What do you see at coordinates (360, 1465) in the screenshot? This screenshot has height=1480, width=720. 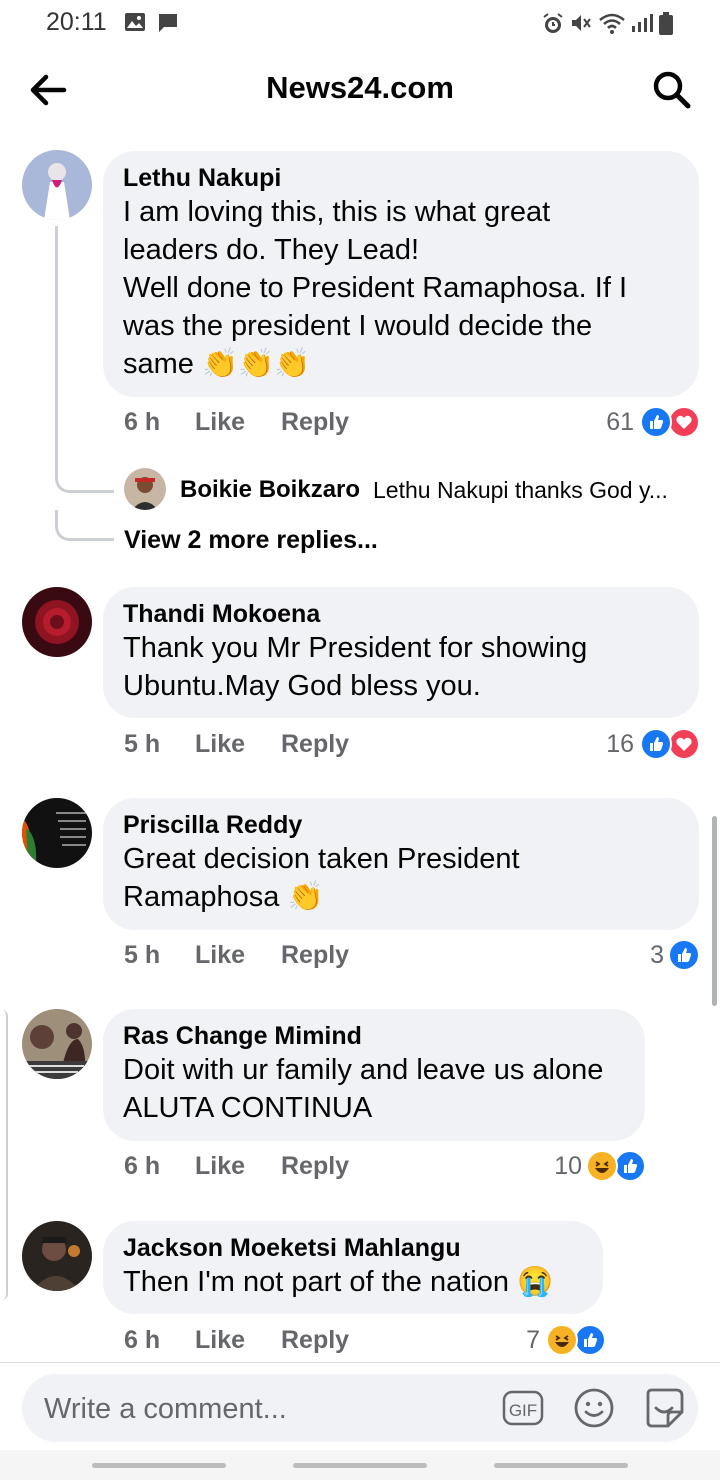 I see `nav-home` at bounding box center [360, 1465].